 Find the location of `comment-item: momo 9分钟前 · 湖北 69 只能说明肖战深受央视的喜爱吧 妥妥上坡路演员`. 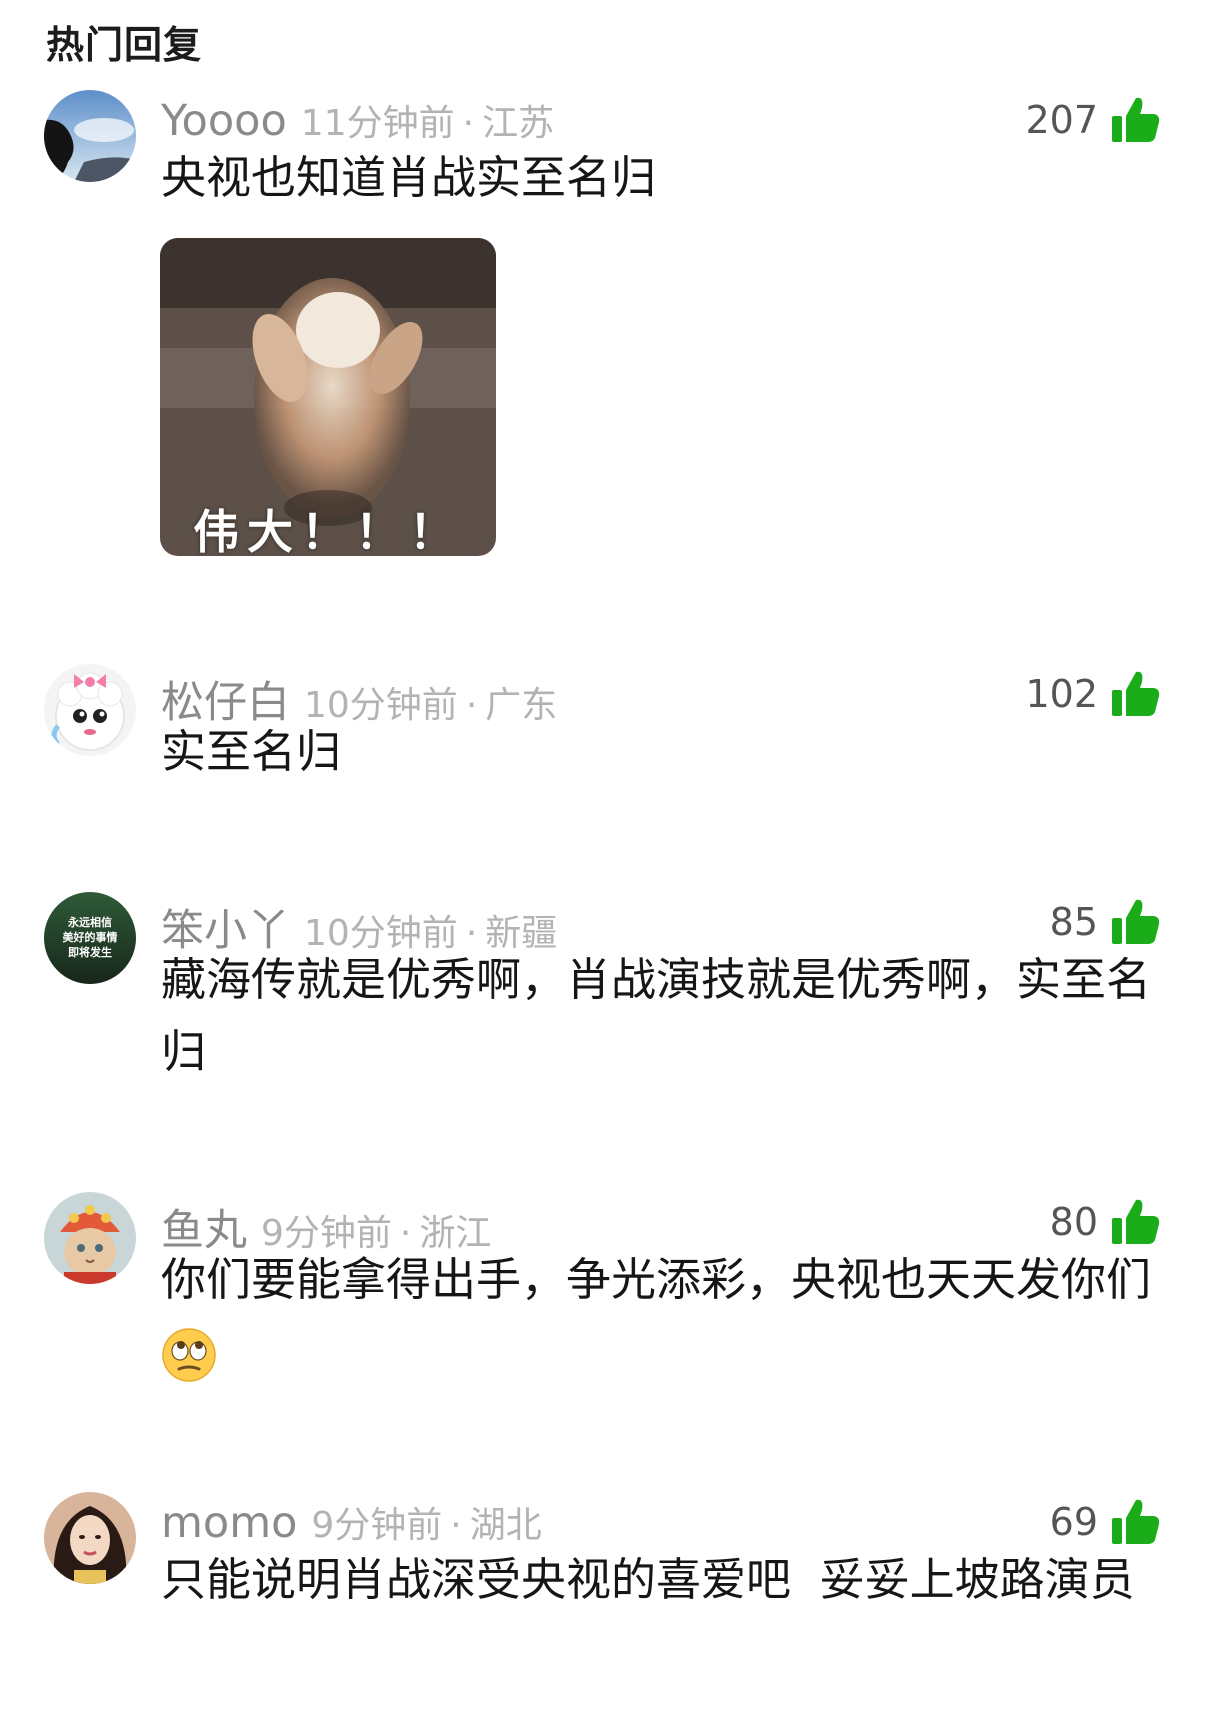

comment-item: momo 9分钟前 · 湖北 69 只能说明肖战深受央视的喜爱吧 妥妥上坡路演员 is located at coordinates (603, 1607).